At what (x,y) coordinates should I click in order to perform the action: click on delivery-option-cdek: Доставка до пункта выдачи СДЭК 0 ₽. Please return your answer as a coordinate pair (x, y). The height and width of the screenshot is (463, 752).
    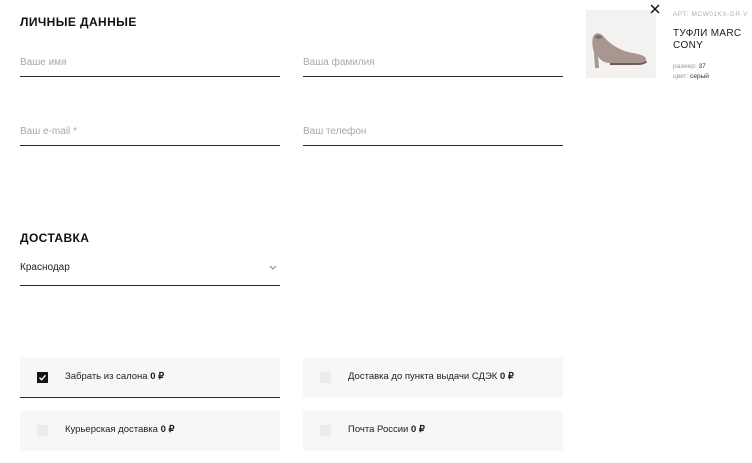
    Looking at the image, I should click on (433, 378).